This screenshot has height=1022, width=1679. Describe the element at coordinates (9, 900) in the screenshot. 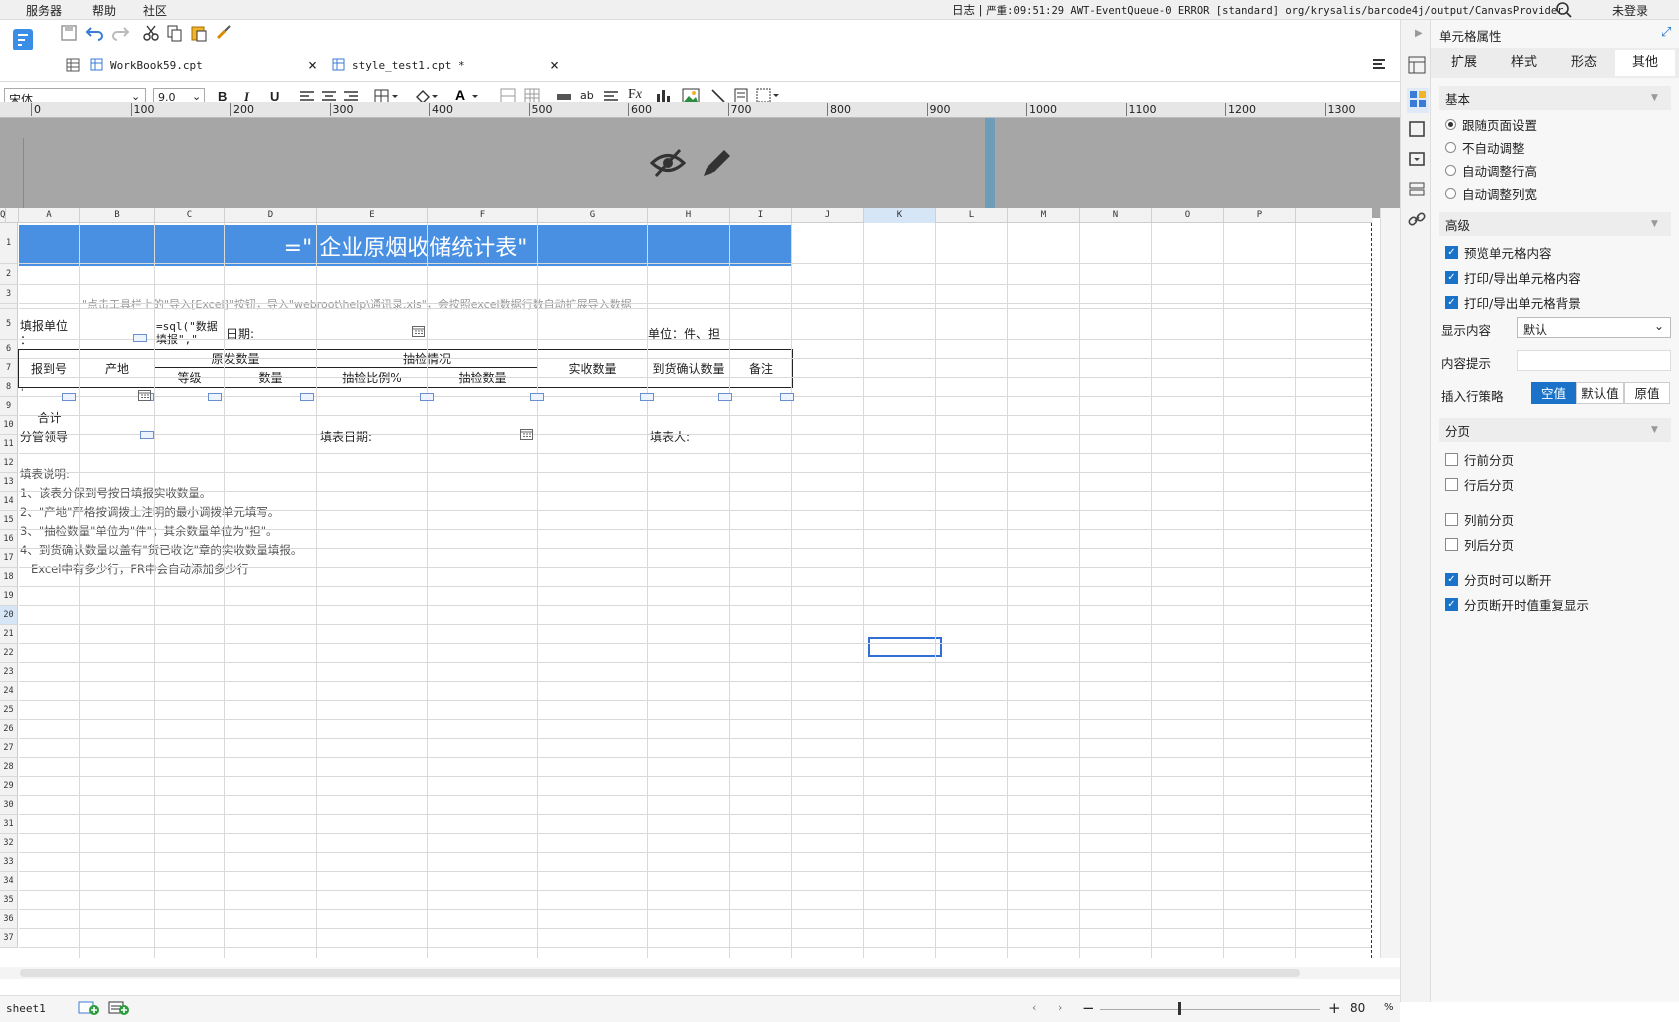

I see `row-header: 35` at that location.